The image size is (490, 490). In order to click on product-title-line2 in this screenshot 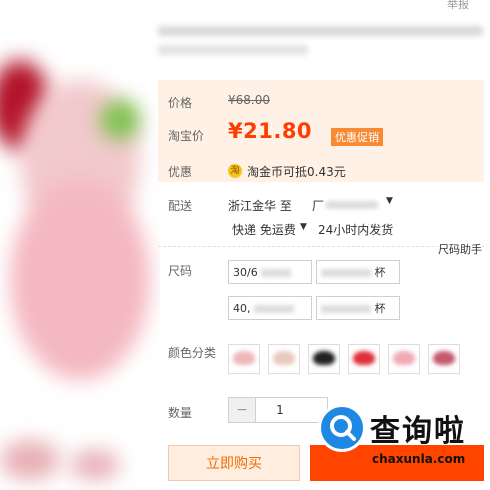, I will do `click(233, 50)`.